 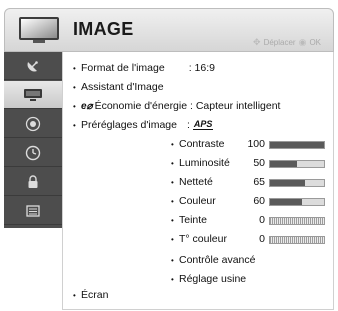 I want to click on setting-label-text: Couleur, so click(x=197, y=201).